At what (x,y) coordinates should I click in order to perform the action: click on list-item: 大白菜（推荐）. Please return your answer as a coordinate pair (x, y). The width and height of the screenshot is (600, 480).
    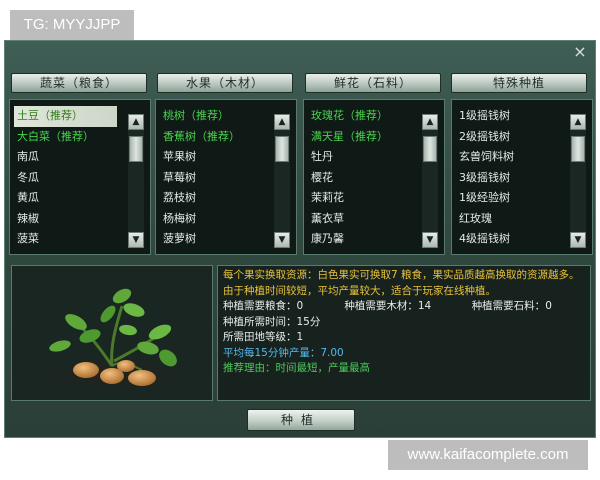
    Looking at the image, I should click on (69, 137).